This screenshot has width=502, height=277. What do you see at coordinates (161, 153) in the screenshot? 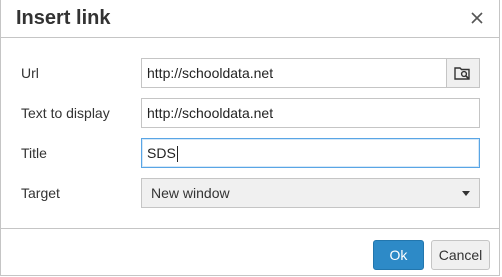
I see `title-input-value: SDS` at bounding box center [161, 153].